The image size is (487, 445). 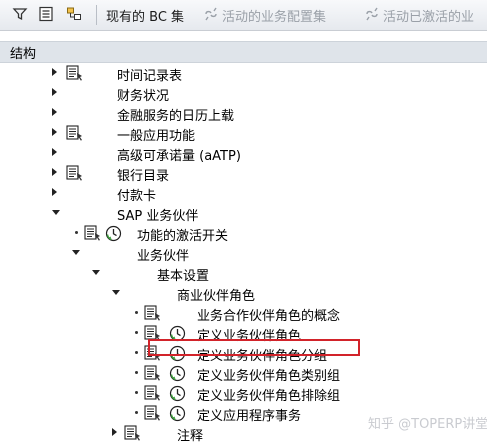 I want to click on tree-node: 业务合作伙伴角色的概念, so click(x=243, y=313).